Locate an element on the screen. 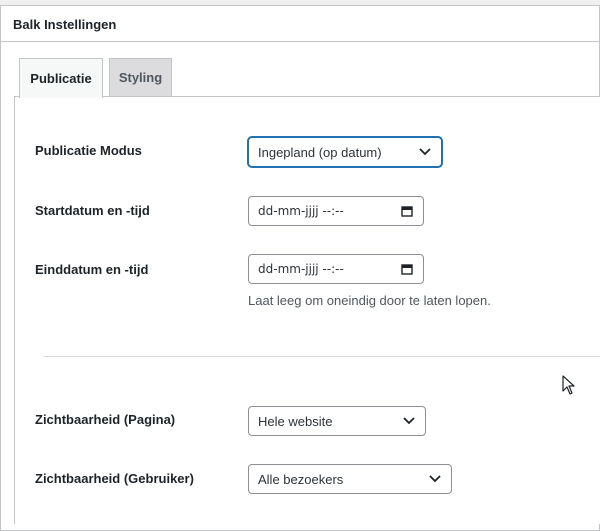 The image size is (600, 531). tab-publicatie: Publicatie is located at coordinates (61, 78).